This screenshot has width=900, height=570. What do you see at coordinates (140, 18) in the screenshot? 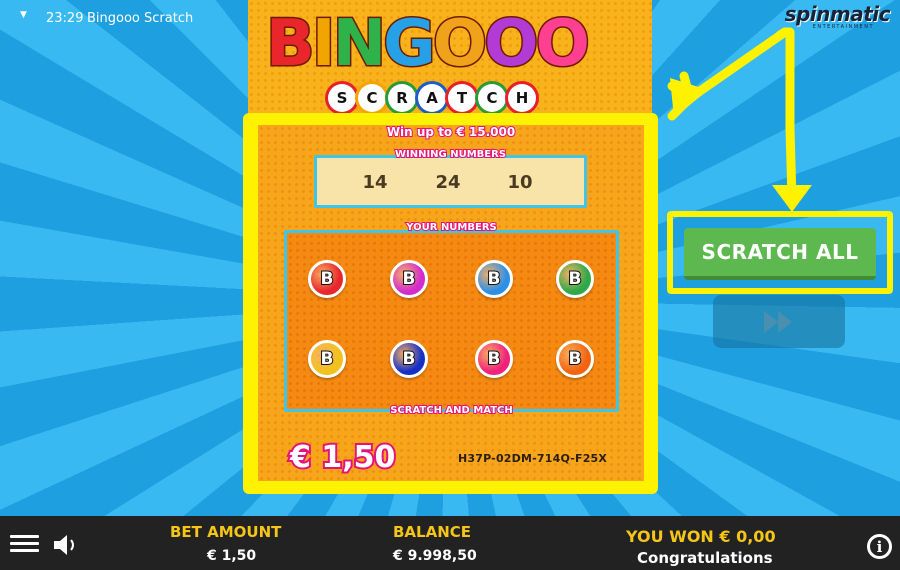
I see `game-title: Bingooo Scratch` at bounding box center [140, 18].